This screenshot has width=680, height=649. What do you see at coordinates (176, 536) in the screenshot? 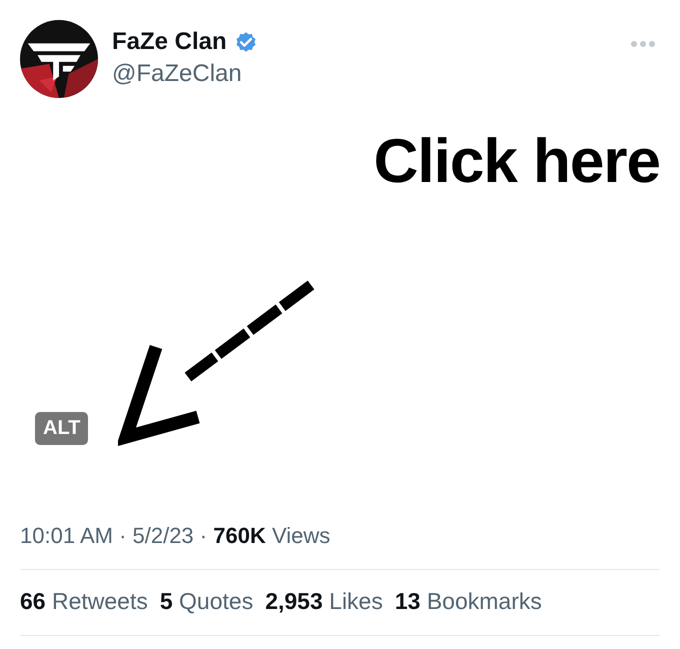
I see `tweet-timestamp-views: 10:01 AM · 5/2/23 · 760K Views` at bounding box center [176, 536].